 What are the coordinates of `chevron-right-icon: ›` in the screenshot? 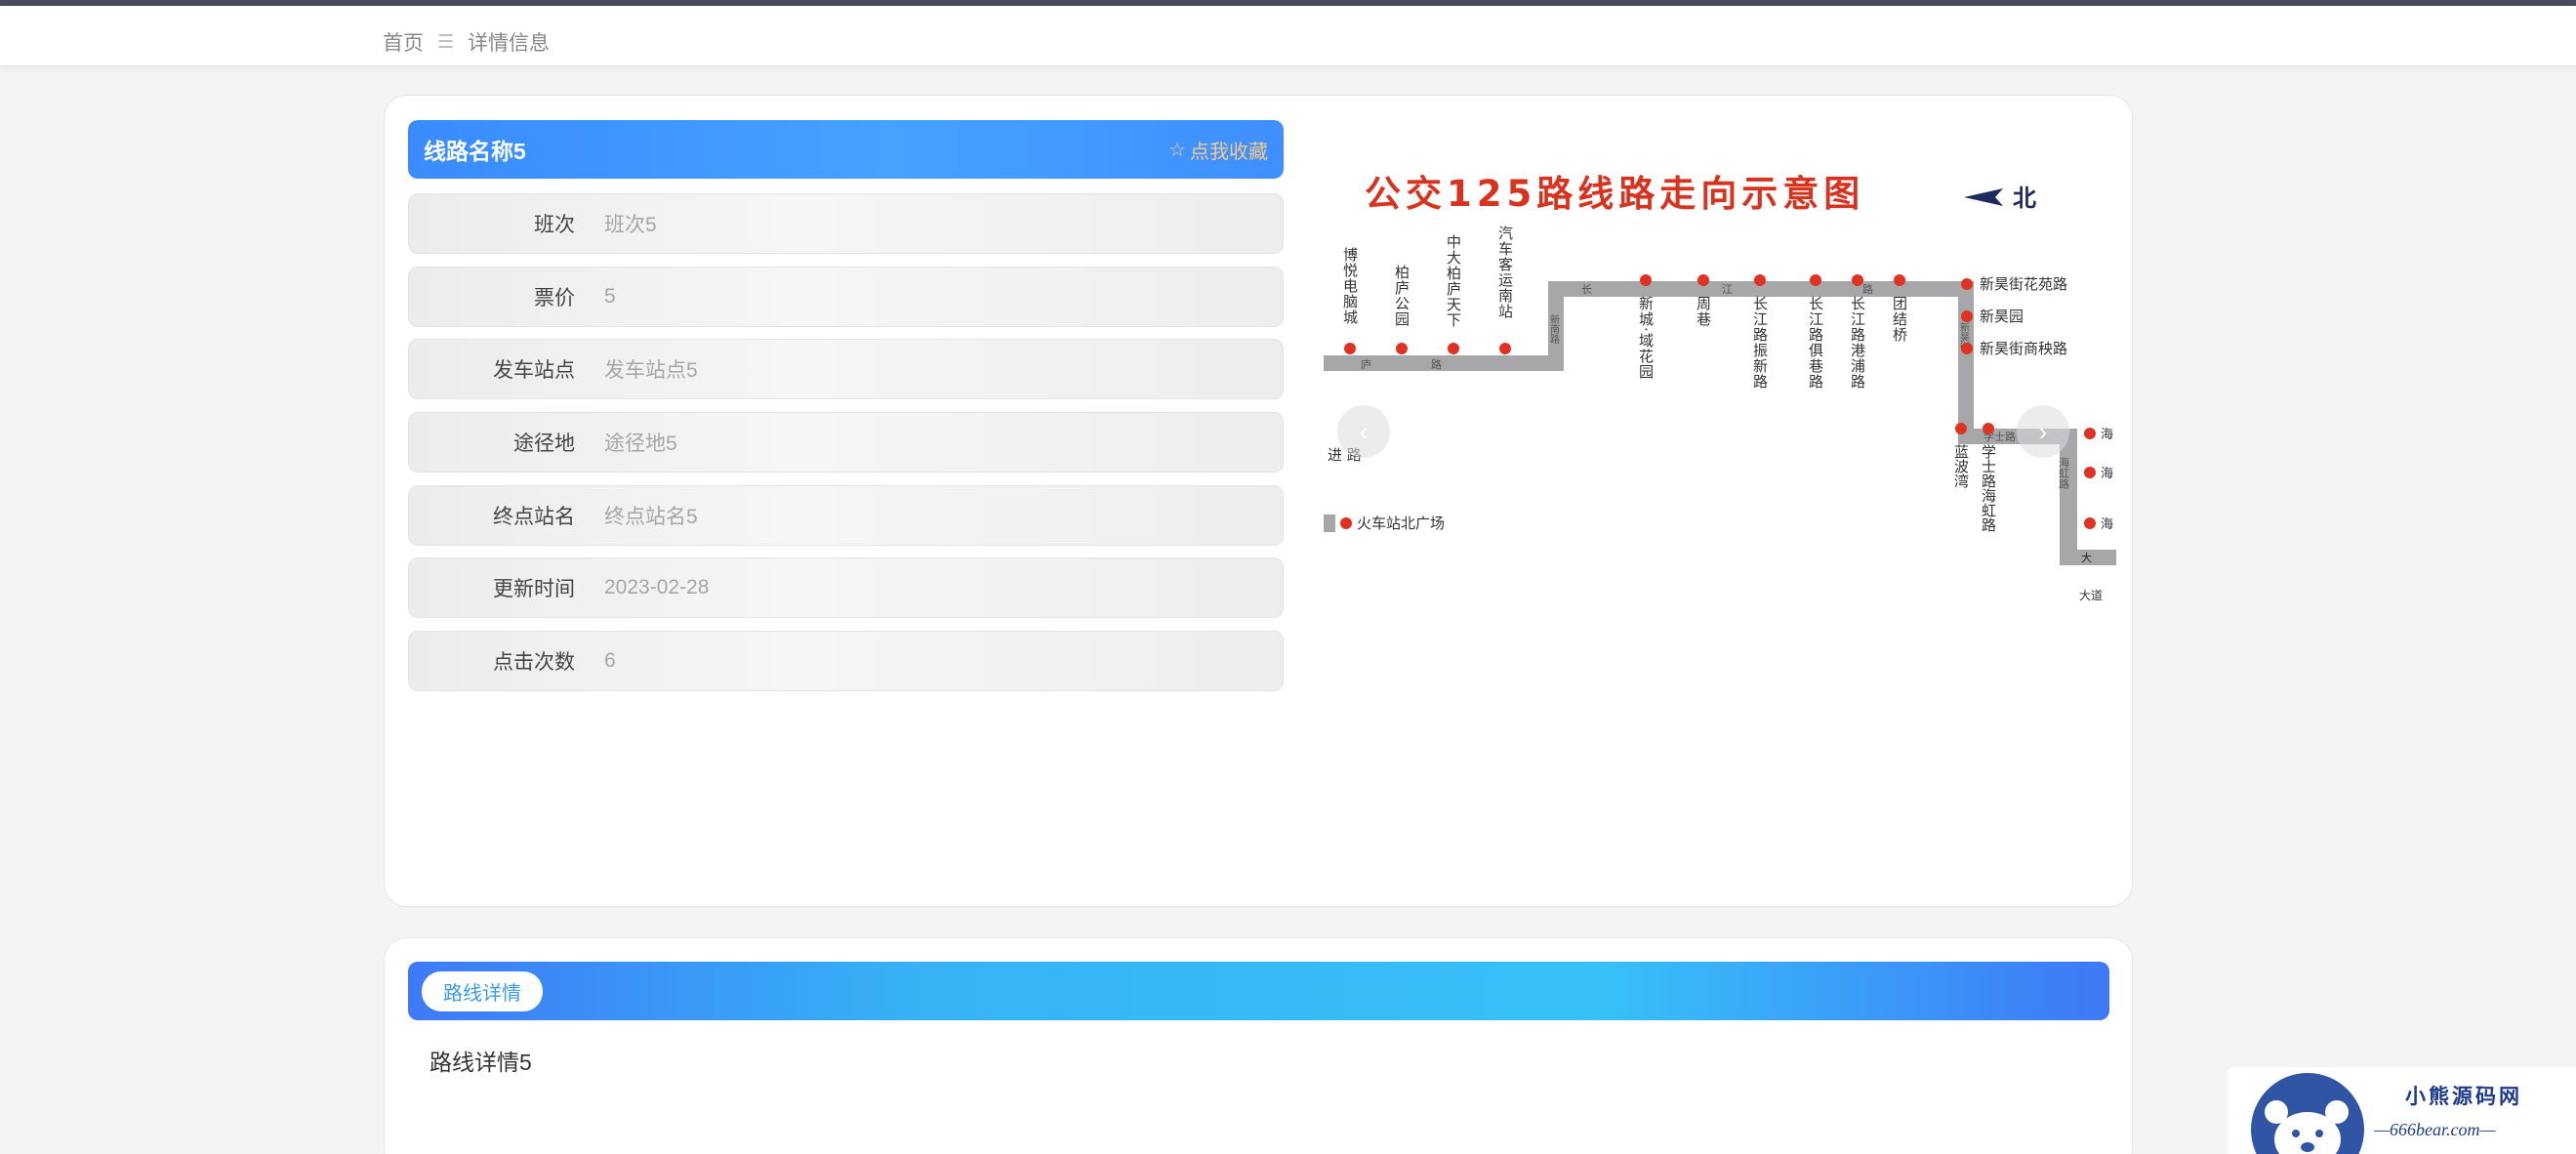 It's located at (2043, 431).